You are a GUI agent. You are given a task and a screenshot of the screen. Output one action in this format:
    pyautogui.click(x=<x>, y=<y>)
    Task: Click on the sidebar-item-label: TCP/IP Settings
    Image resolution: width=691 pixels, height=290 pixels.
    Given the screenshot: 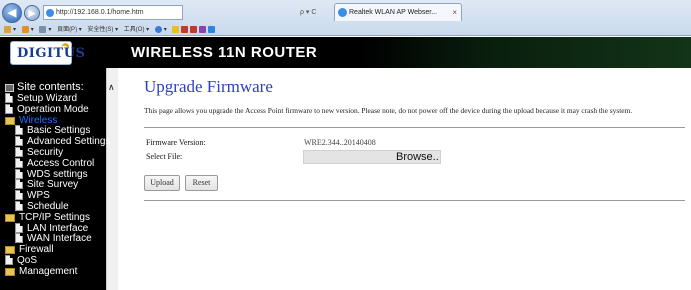 What is the action you would take?
    pyautogui.click(x=54, y=217)
    